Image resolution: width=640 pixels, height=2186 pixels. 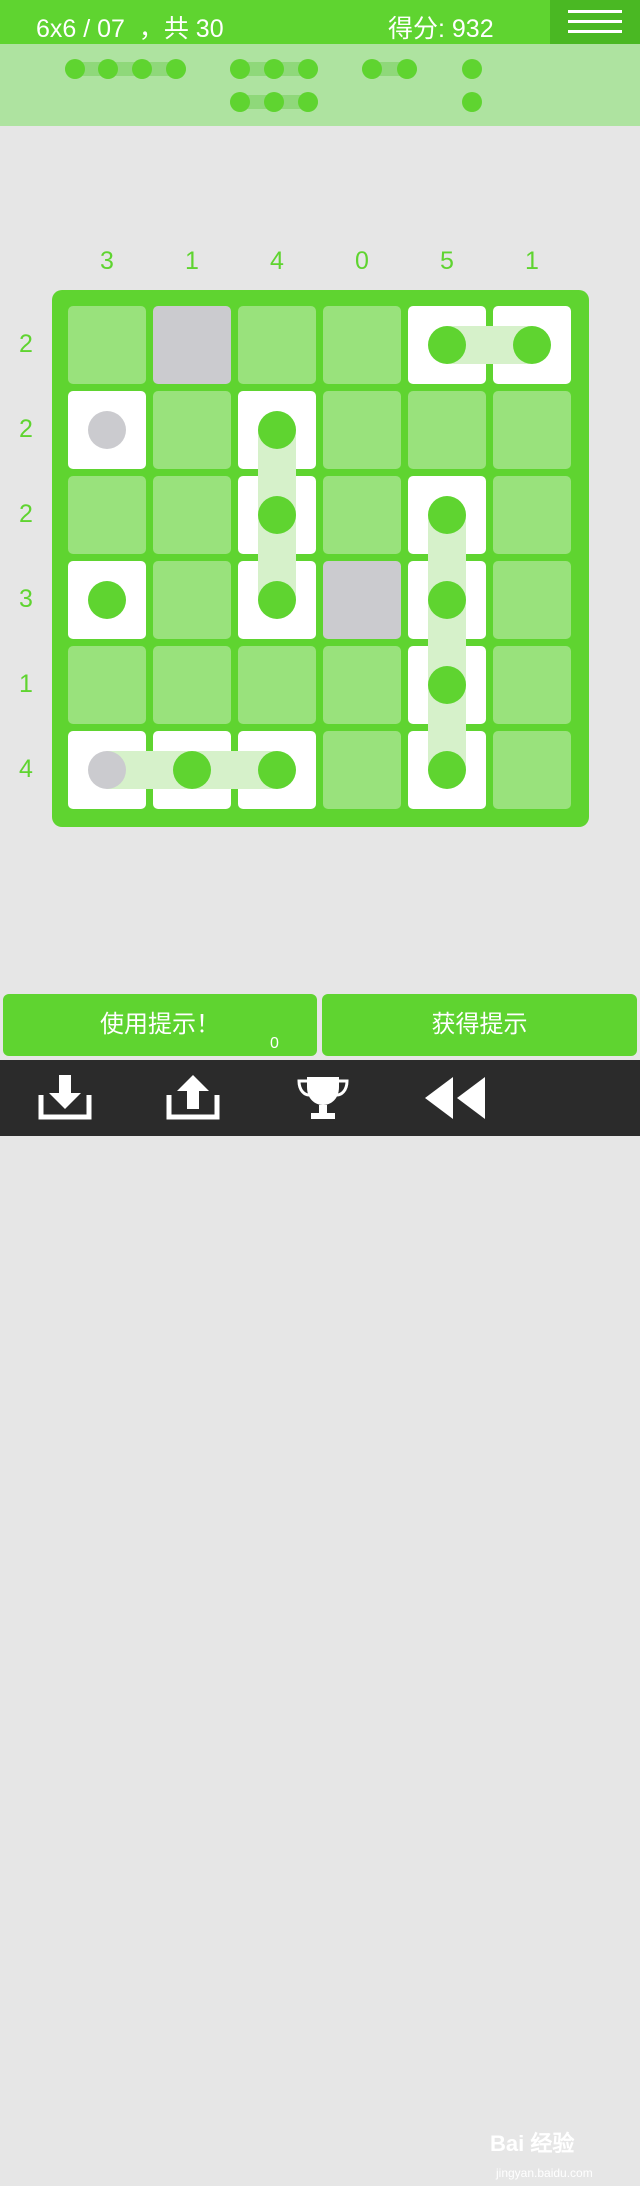 What do you see at coordinates (320, 22) in the screenshot?
I see `top-bar: 6x6 / 07 ，共 30 得分: 932` at bounding box center [320, 22].